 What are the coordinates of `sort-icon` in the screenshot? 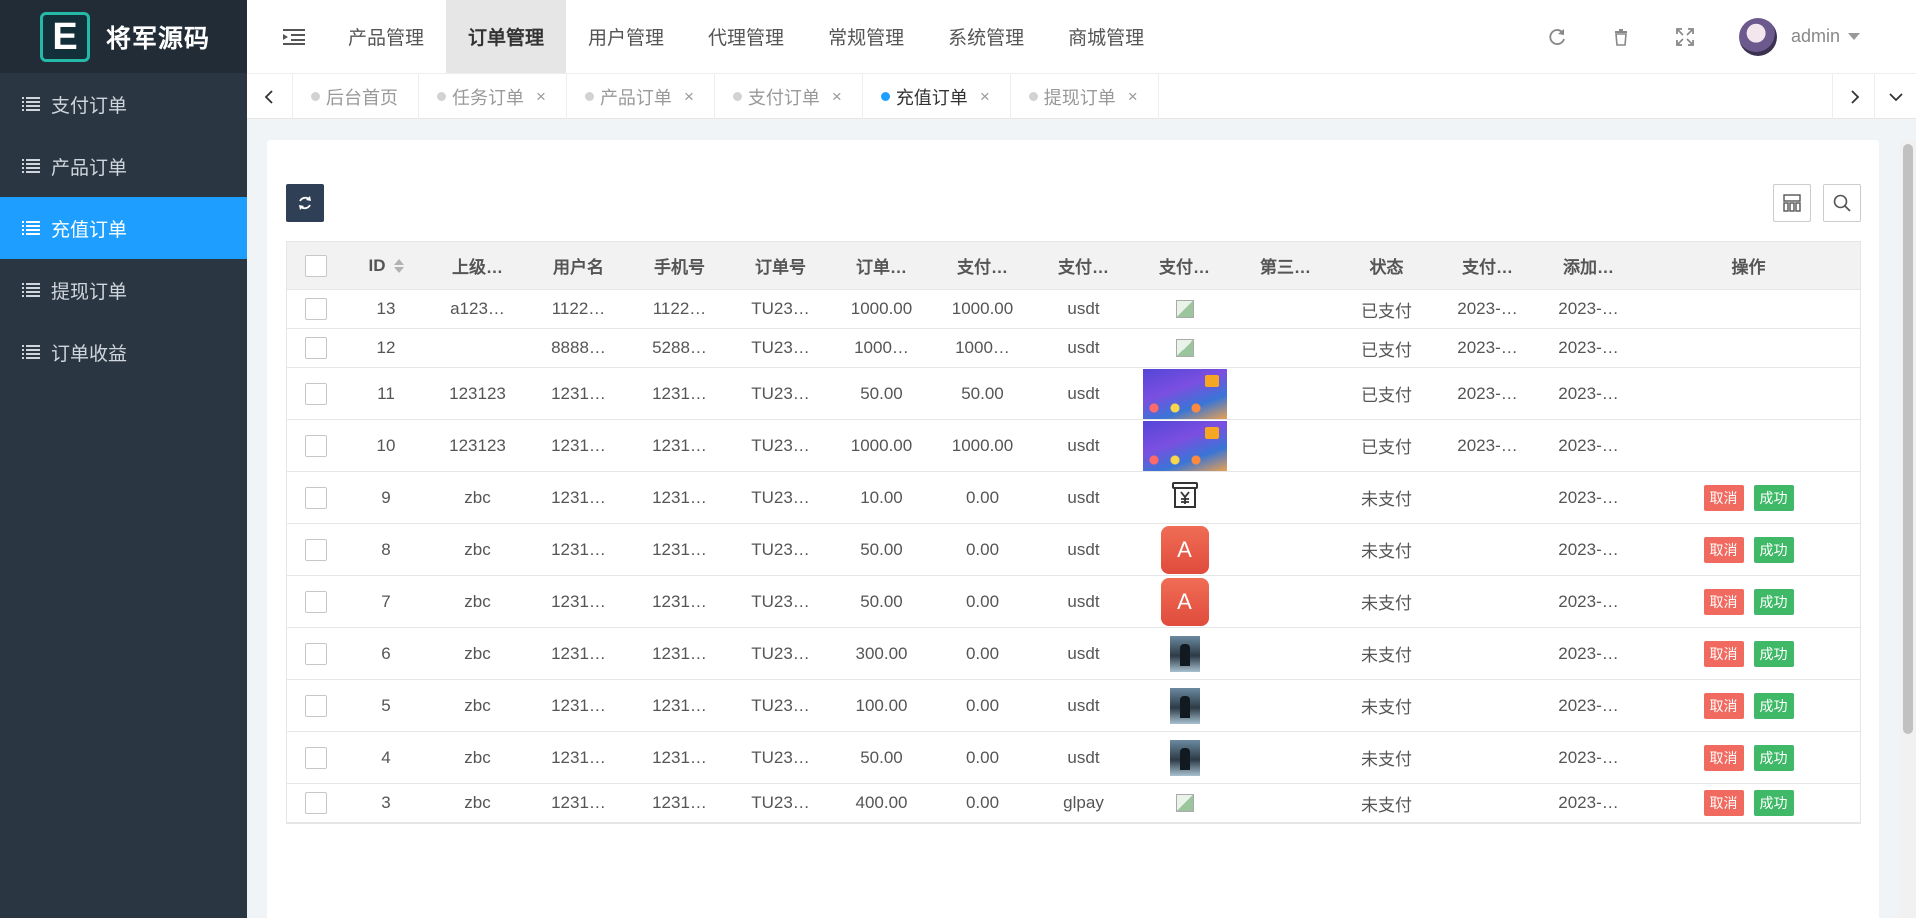 It's located at (398, 266).